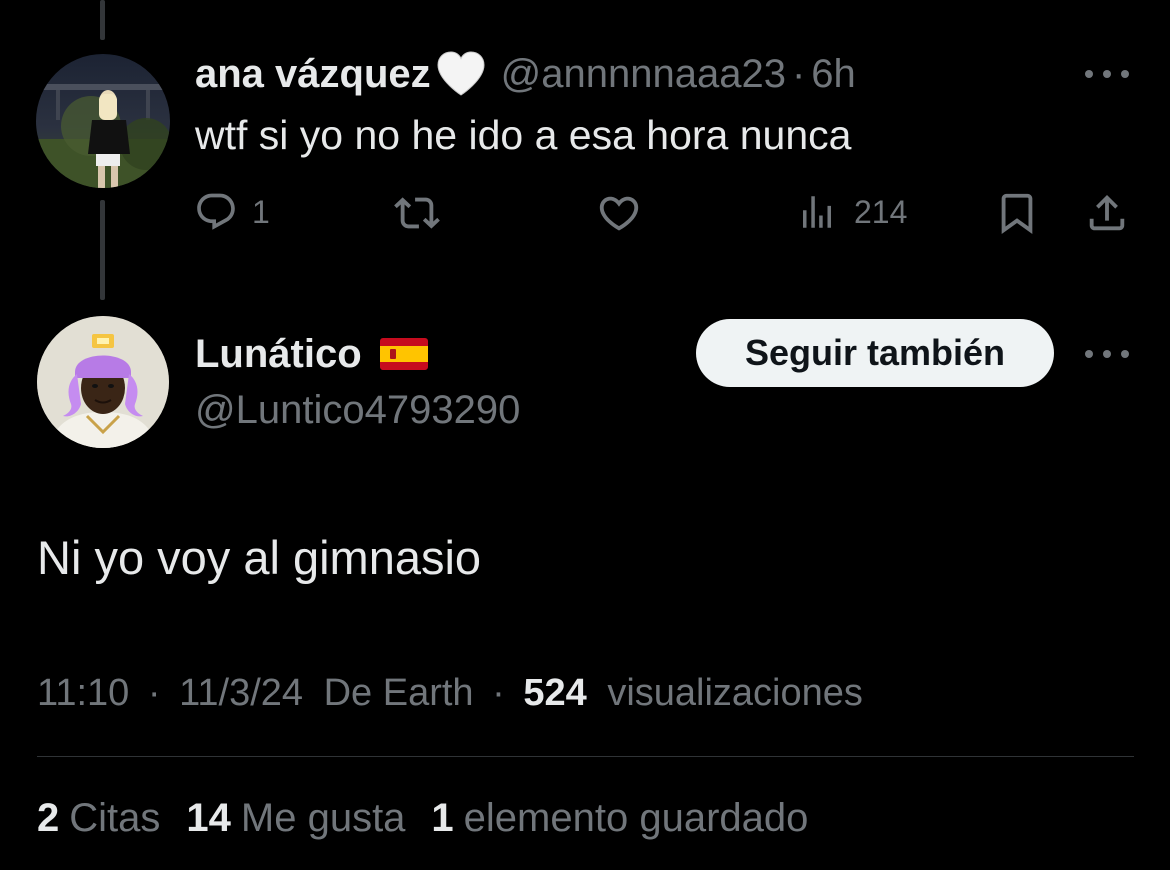 The width and height of the screenshot is (1170, 870). What do you see at coordinates (241, 693) in the screenshot?
I see `tweet-date: 11/3/24` at bounding box center [241, 693].